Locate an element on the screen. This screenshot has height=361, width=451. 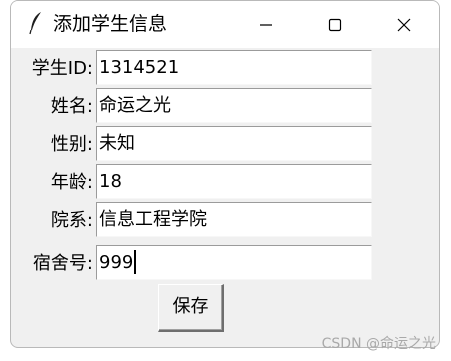
department-label: 院系: is located at coordinates (71, 220).